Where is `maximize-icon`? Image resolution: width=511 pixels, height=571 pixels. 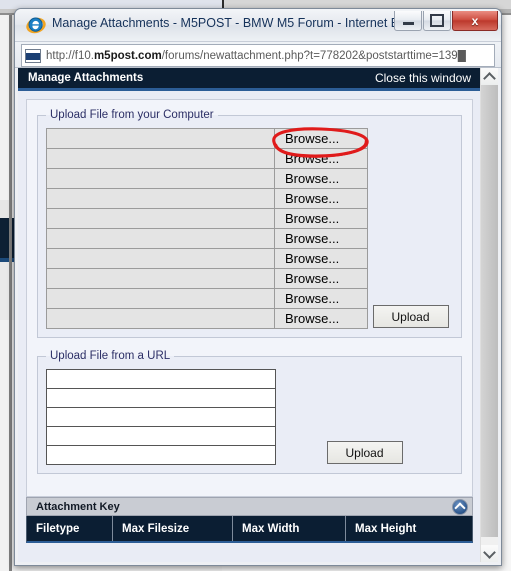 maximize-icon is located at coordinates (437, 20).